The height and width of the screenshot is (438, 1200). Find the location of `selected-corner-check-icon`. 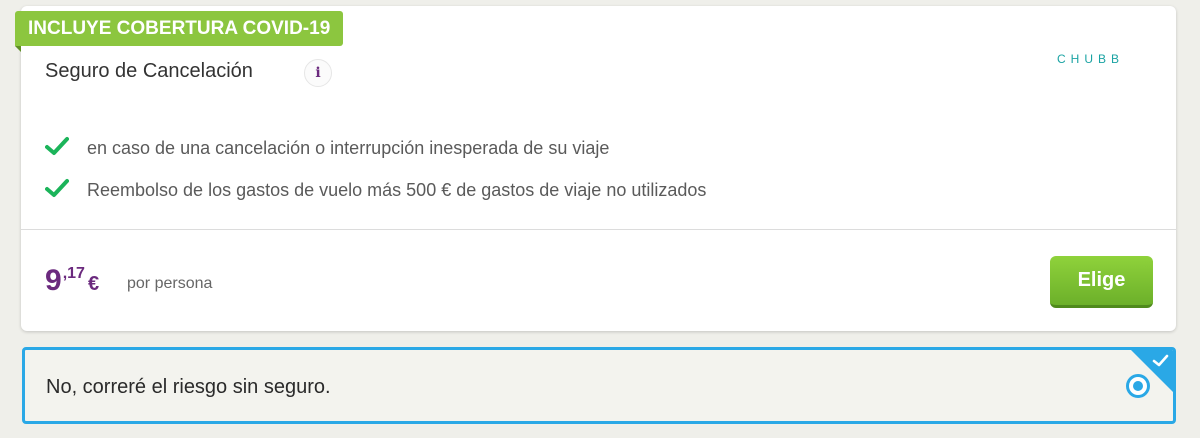

selected-corner-check-icon is located at coordinates (1160, 360).